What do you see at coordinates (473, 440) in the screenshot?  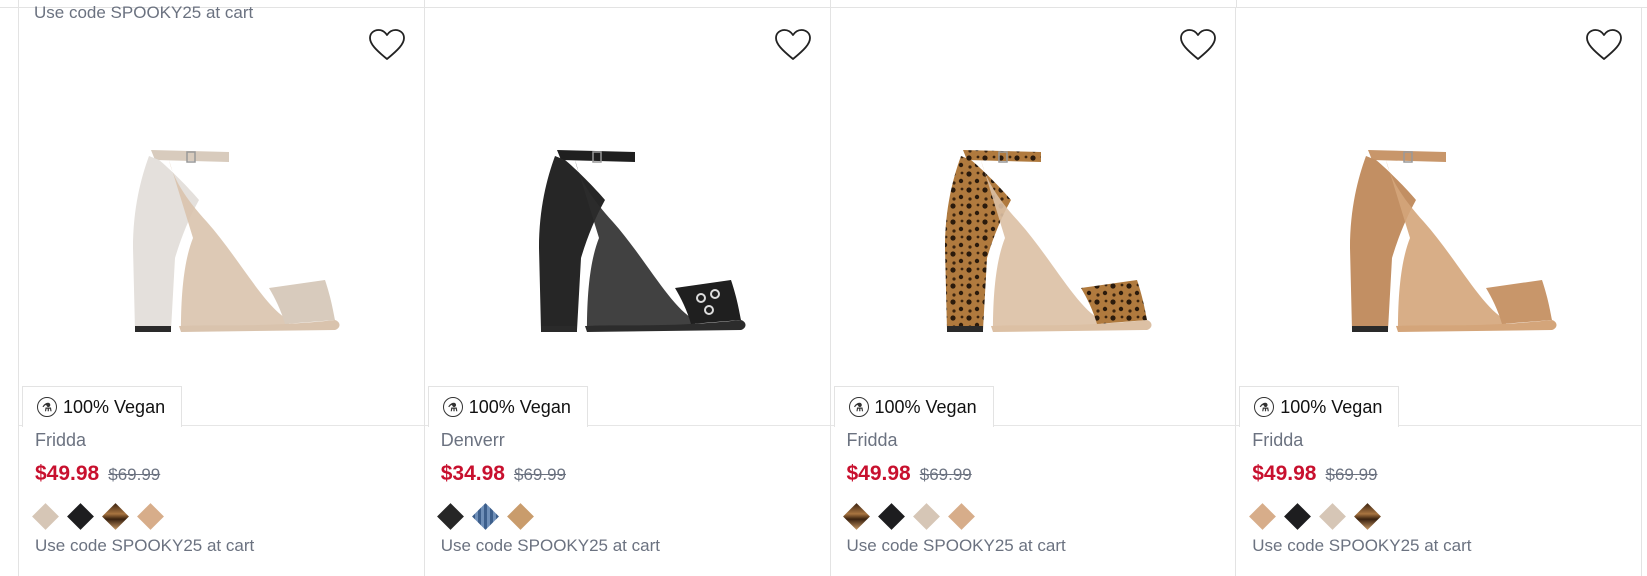 I see `product-name: Denverr` at bounding box center [473, 440].